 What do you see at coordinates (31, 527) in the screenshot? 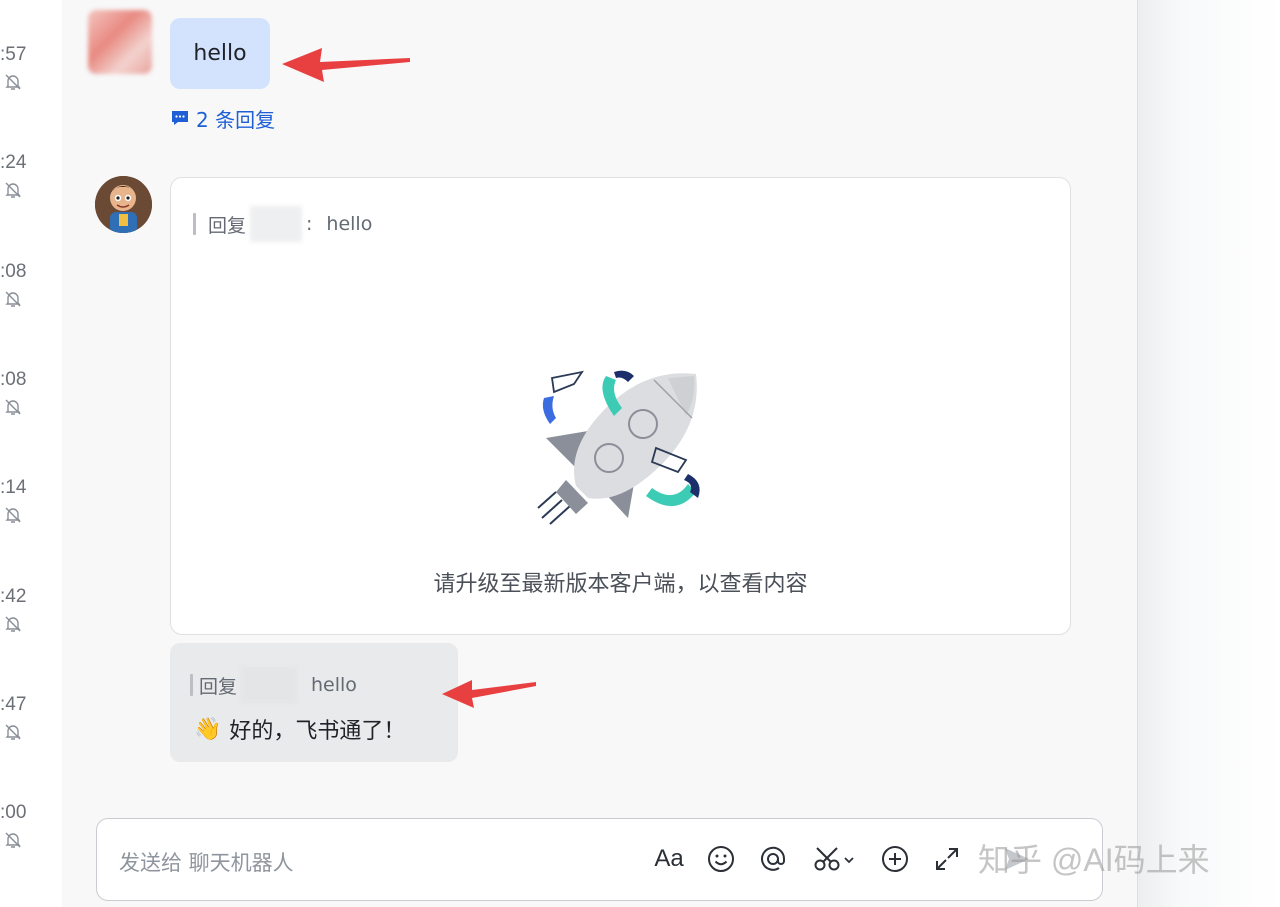
I see `list-item: :14` at bounding box center [31, 527].